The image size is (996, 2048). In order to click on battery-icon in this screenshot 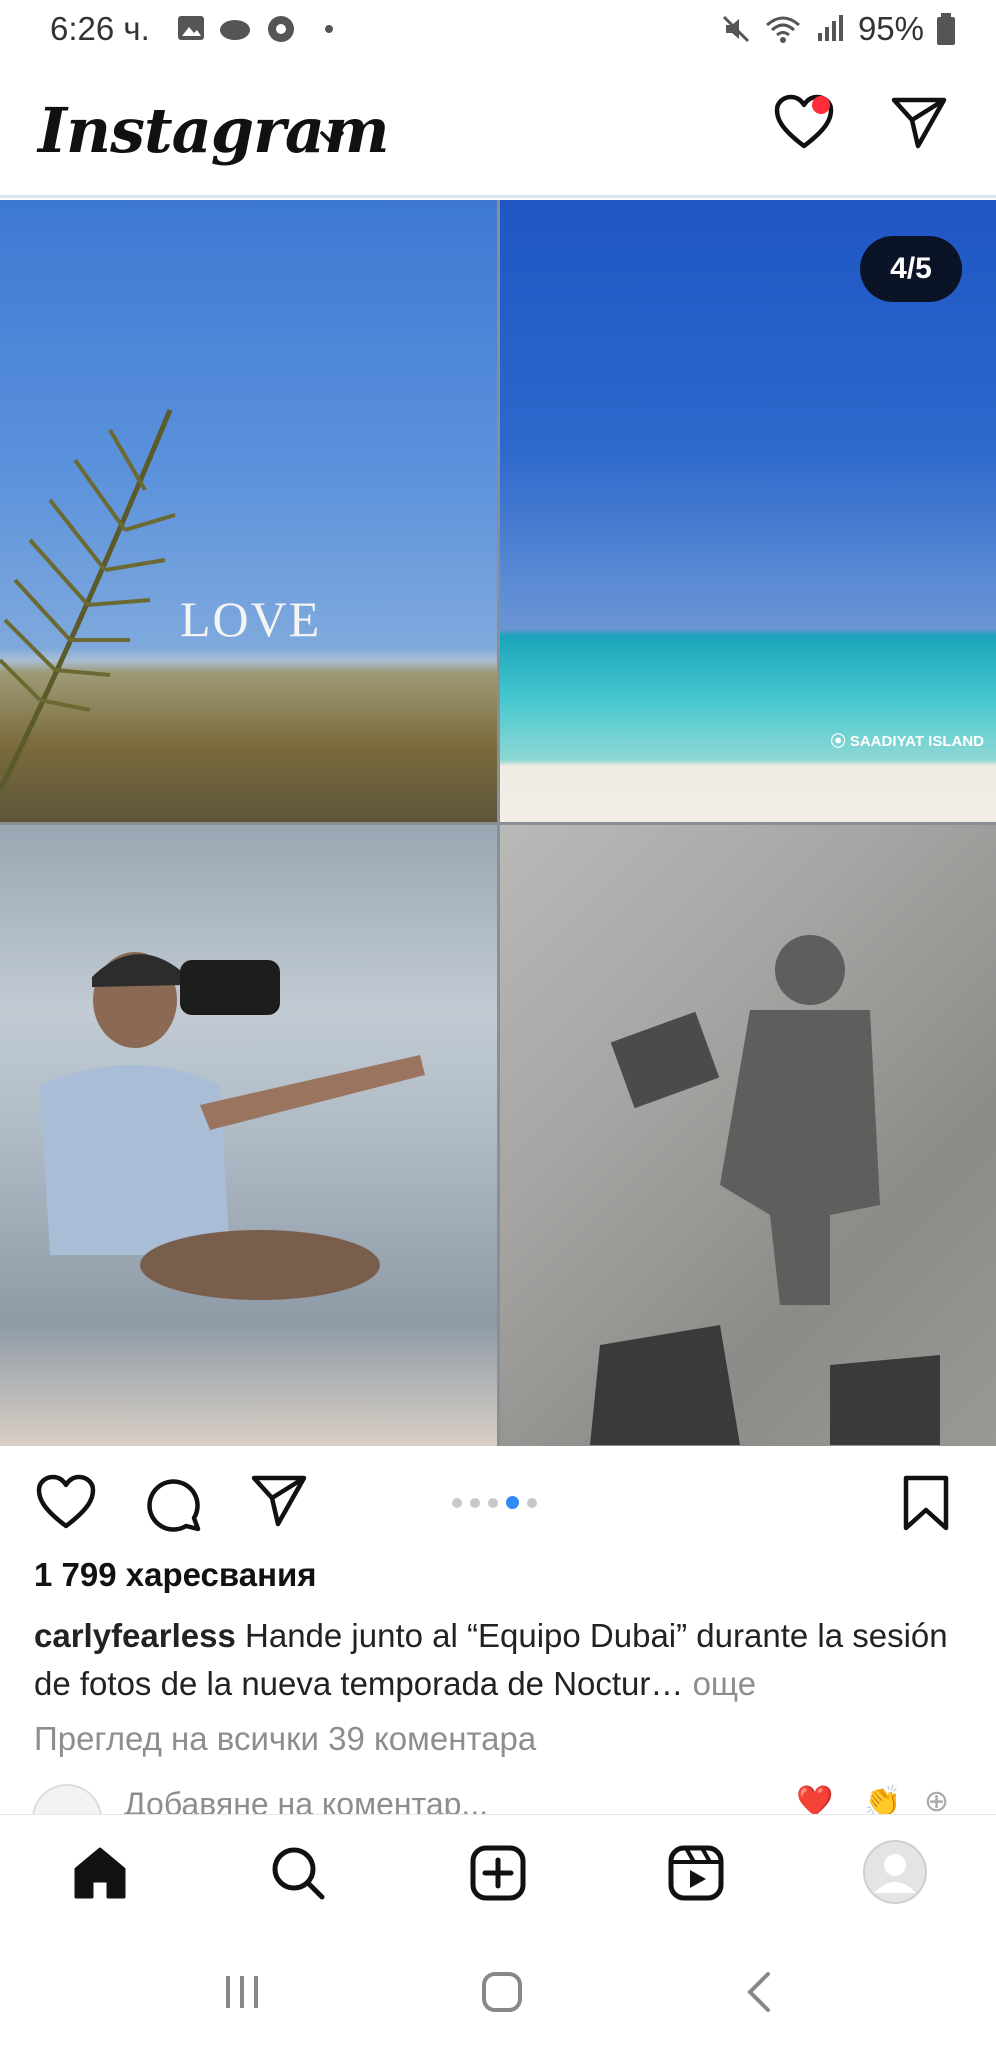, I will do `click(946, 29)`.